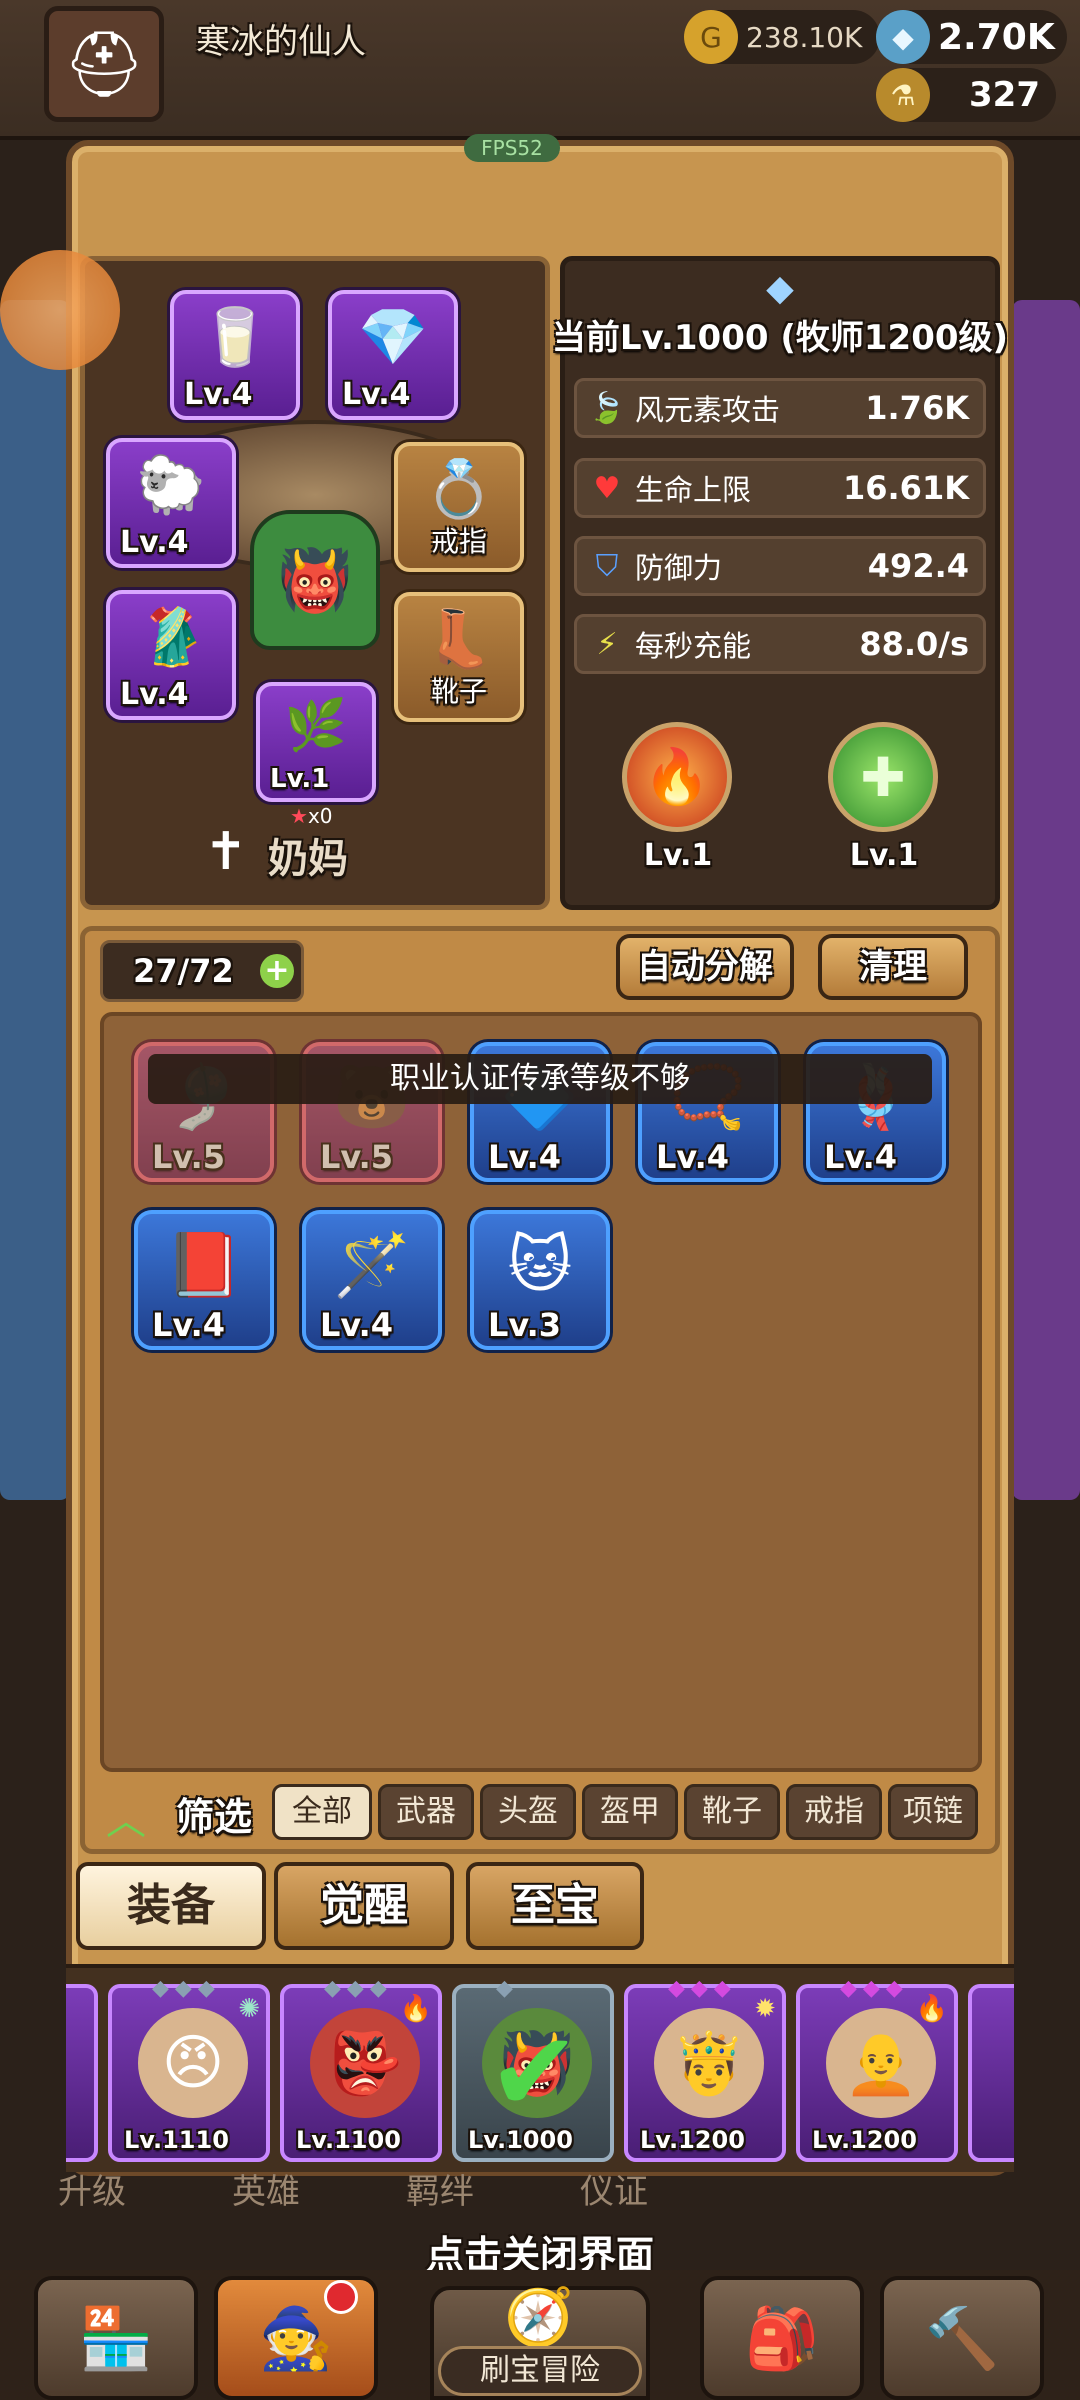 The image size is (1080, 2400). Describe the element at coordinates (705, 967) in the screenshot. I see `auto-decompose-button: 自动分解` at that location.